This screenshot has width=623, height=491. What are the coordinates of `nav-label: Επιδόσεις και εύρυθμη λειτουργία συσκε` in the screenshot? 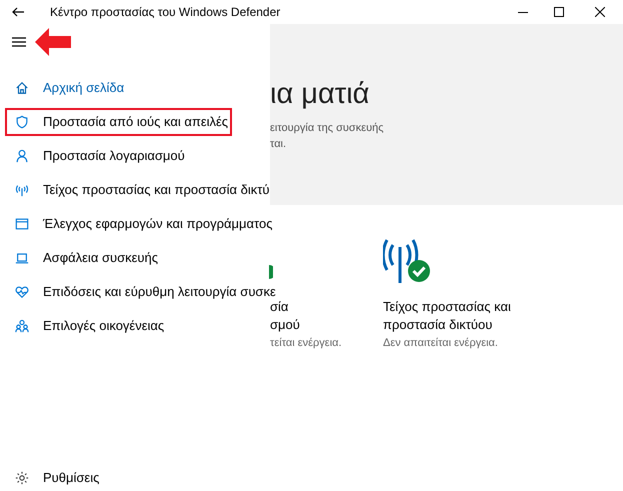 It's located at (159, 292).